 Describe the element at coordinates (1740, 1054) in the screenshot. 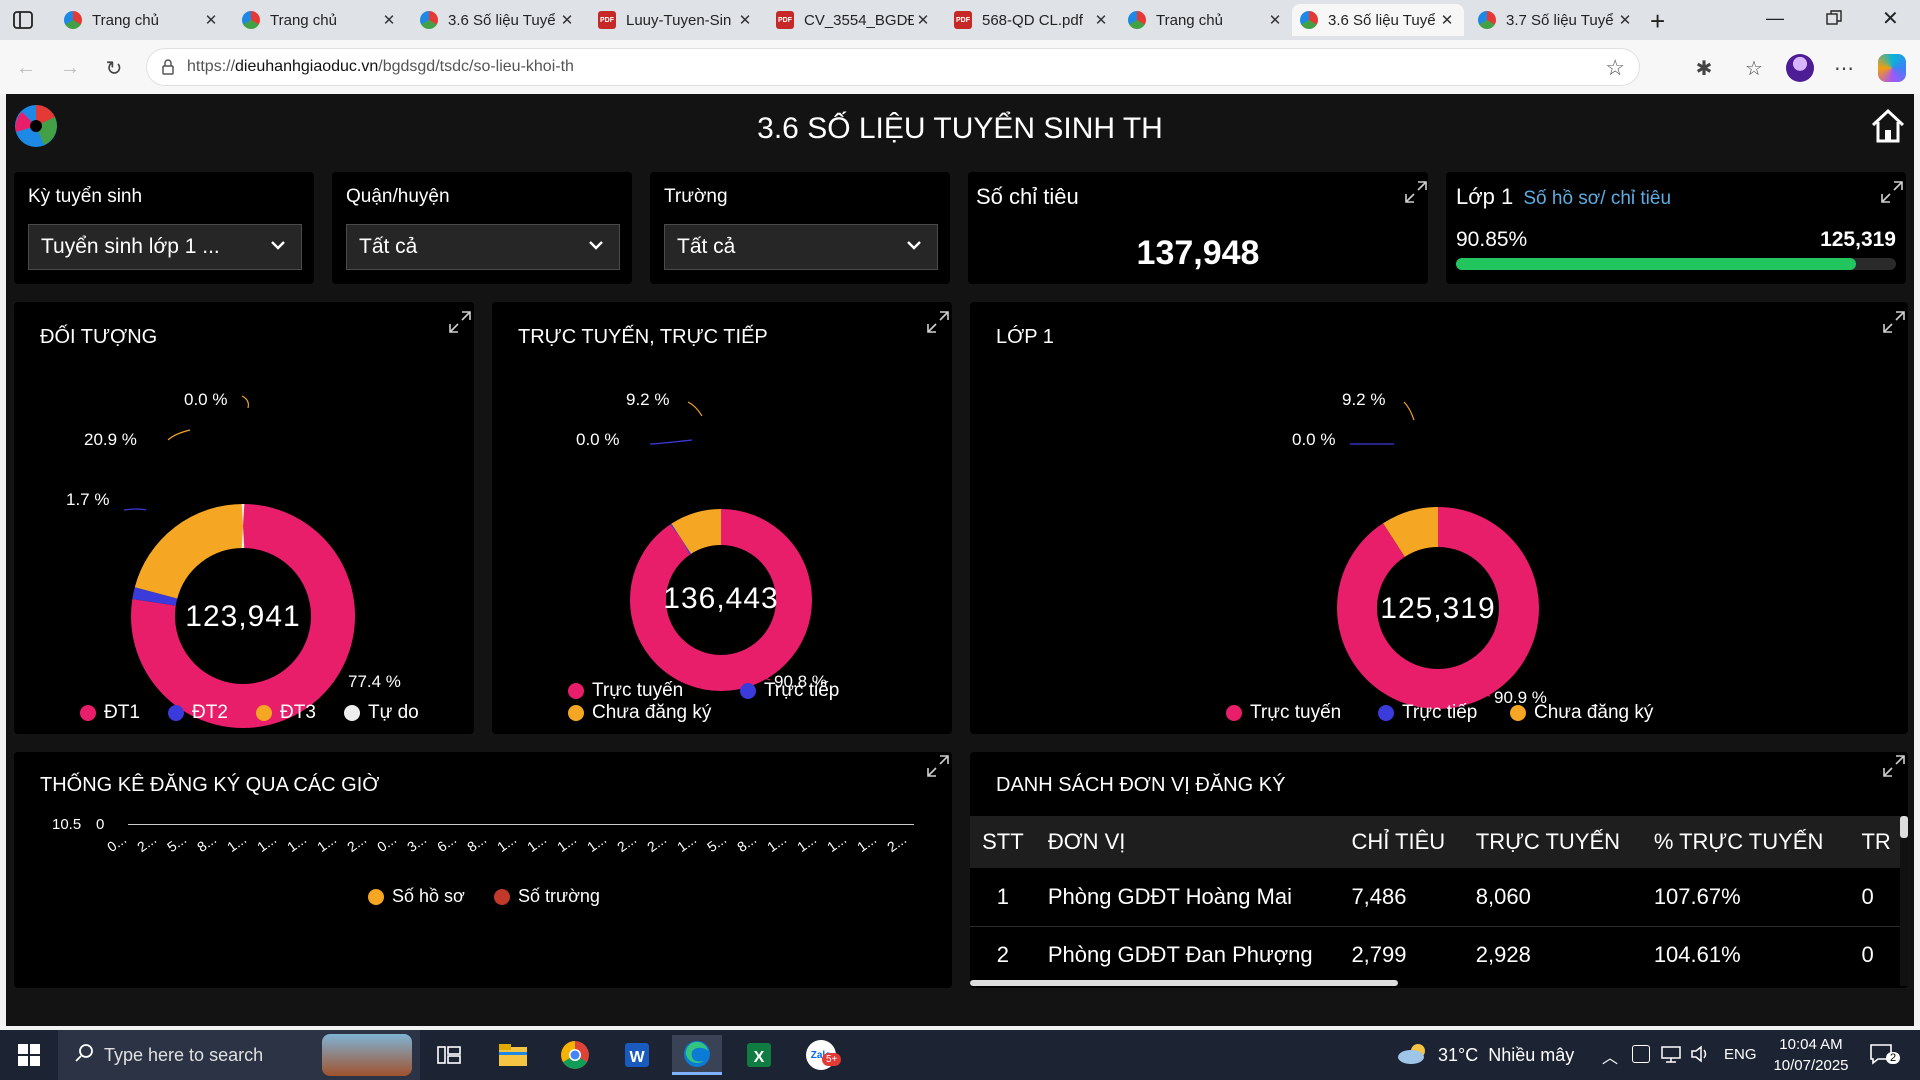

I see `input-language: ENG` at that location.